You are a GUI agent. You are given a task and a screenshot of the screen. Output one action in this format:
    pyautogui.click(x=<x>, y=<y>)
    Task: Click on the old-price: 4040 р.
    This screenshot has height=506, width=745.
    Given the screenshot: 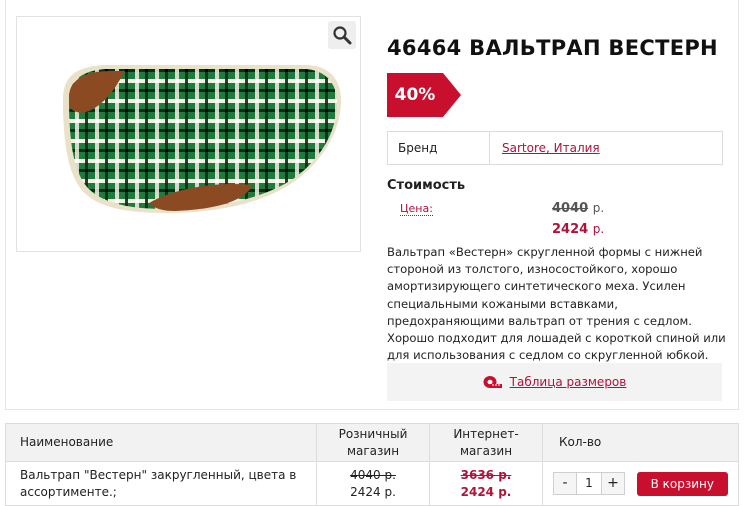 What is the action you would take?
    pyautogui.click(x=578, y=208)
    